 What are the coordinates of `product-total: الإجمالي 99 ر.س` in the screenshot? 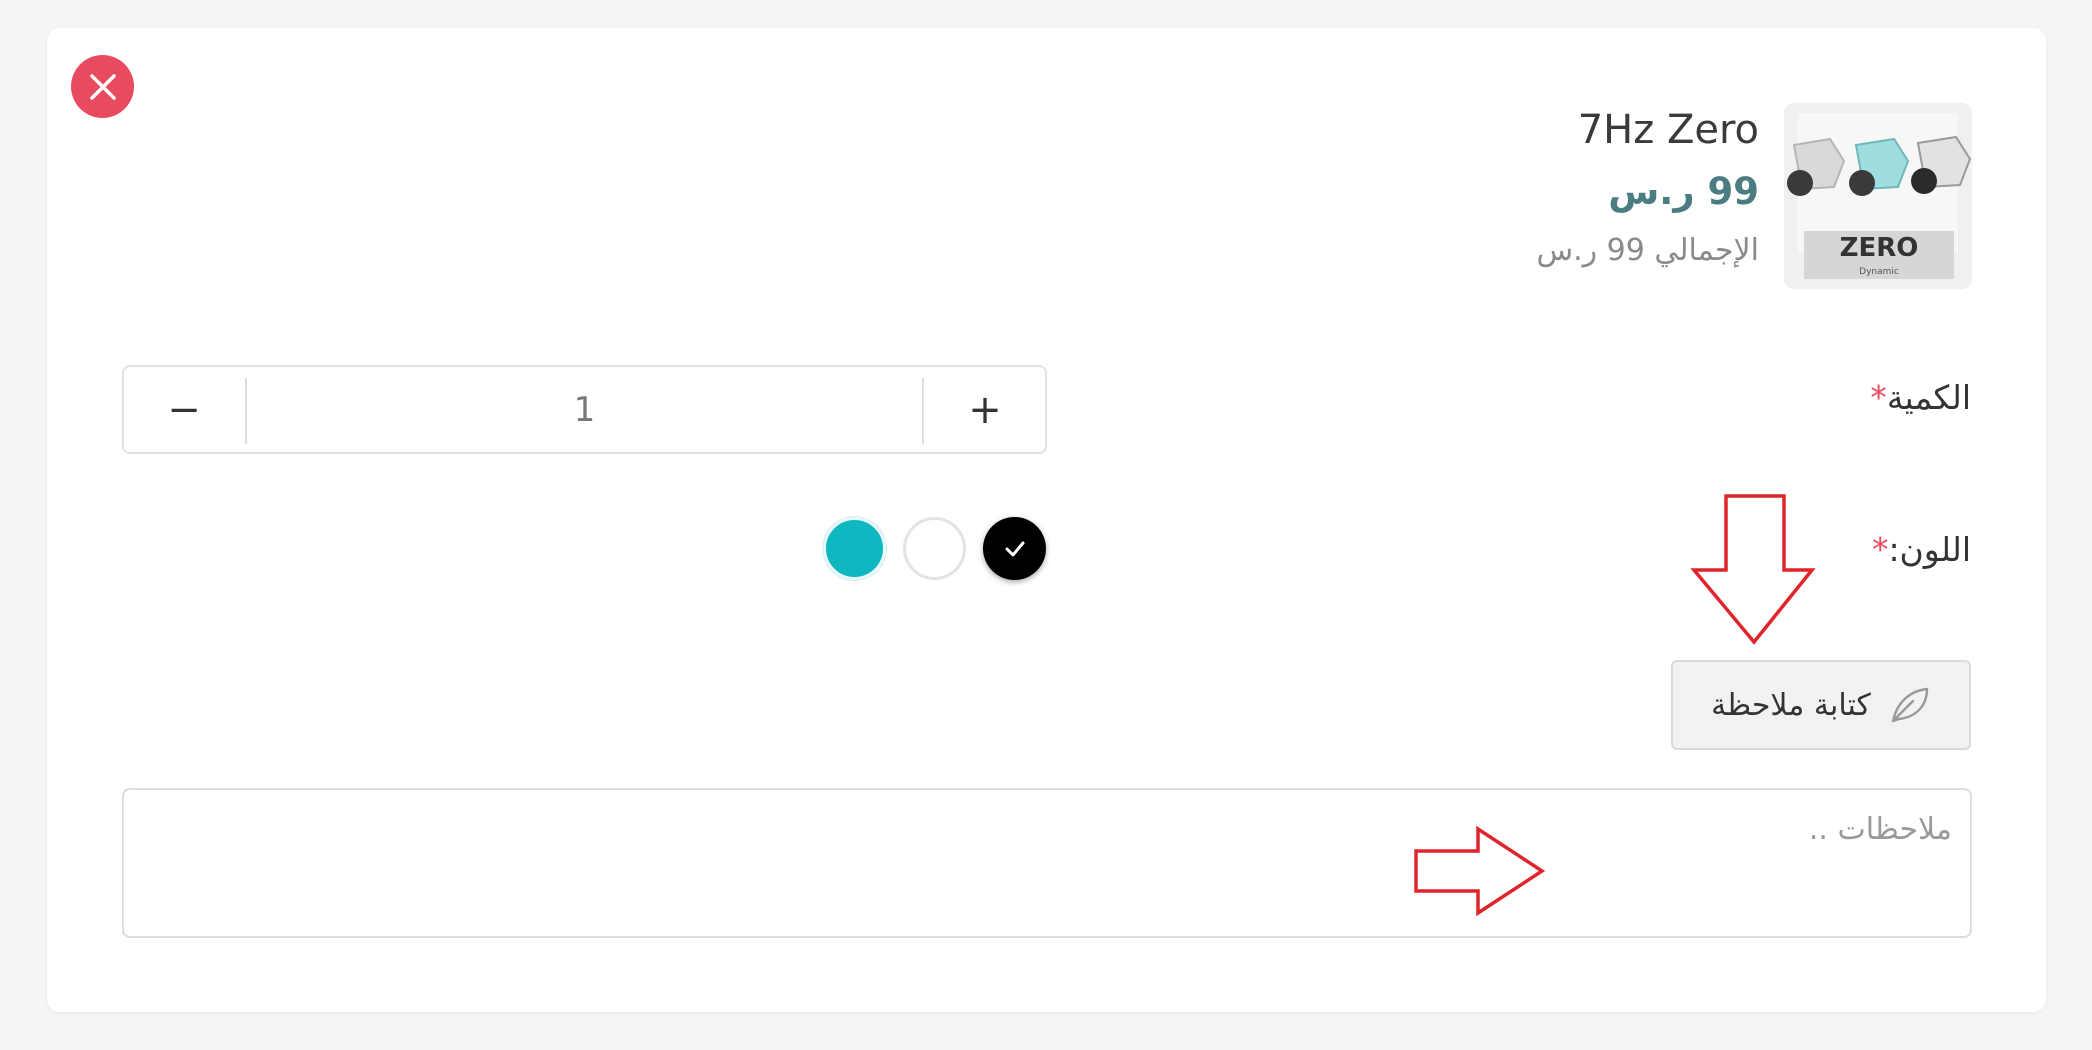 It's located at (1647, 250).